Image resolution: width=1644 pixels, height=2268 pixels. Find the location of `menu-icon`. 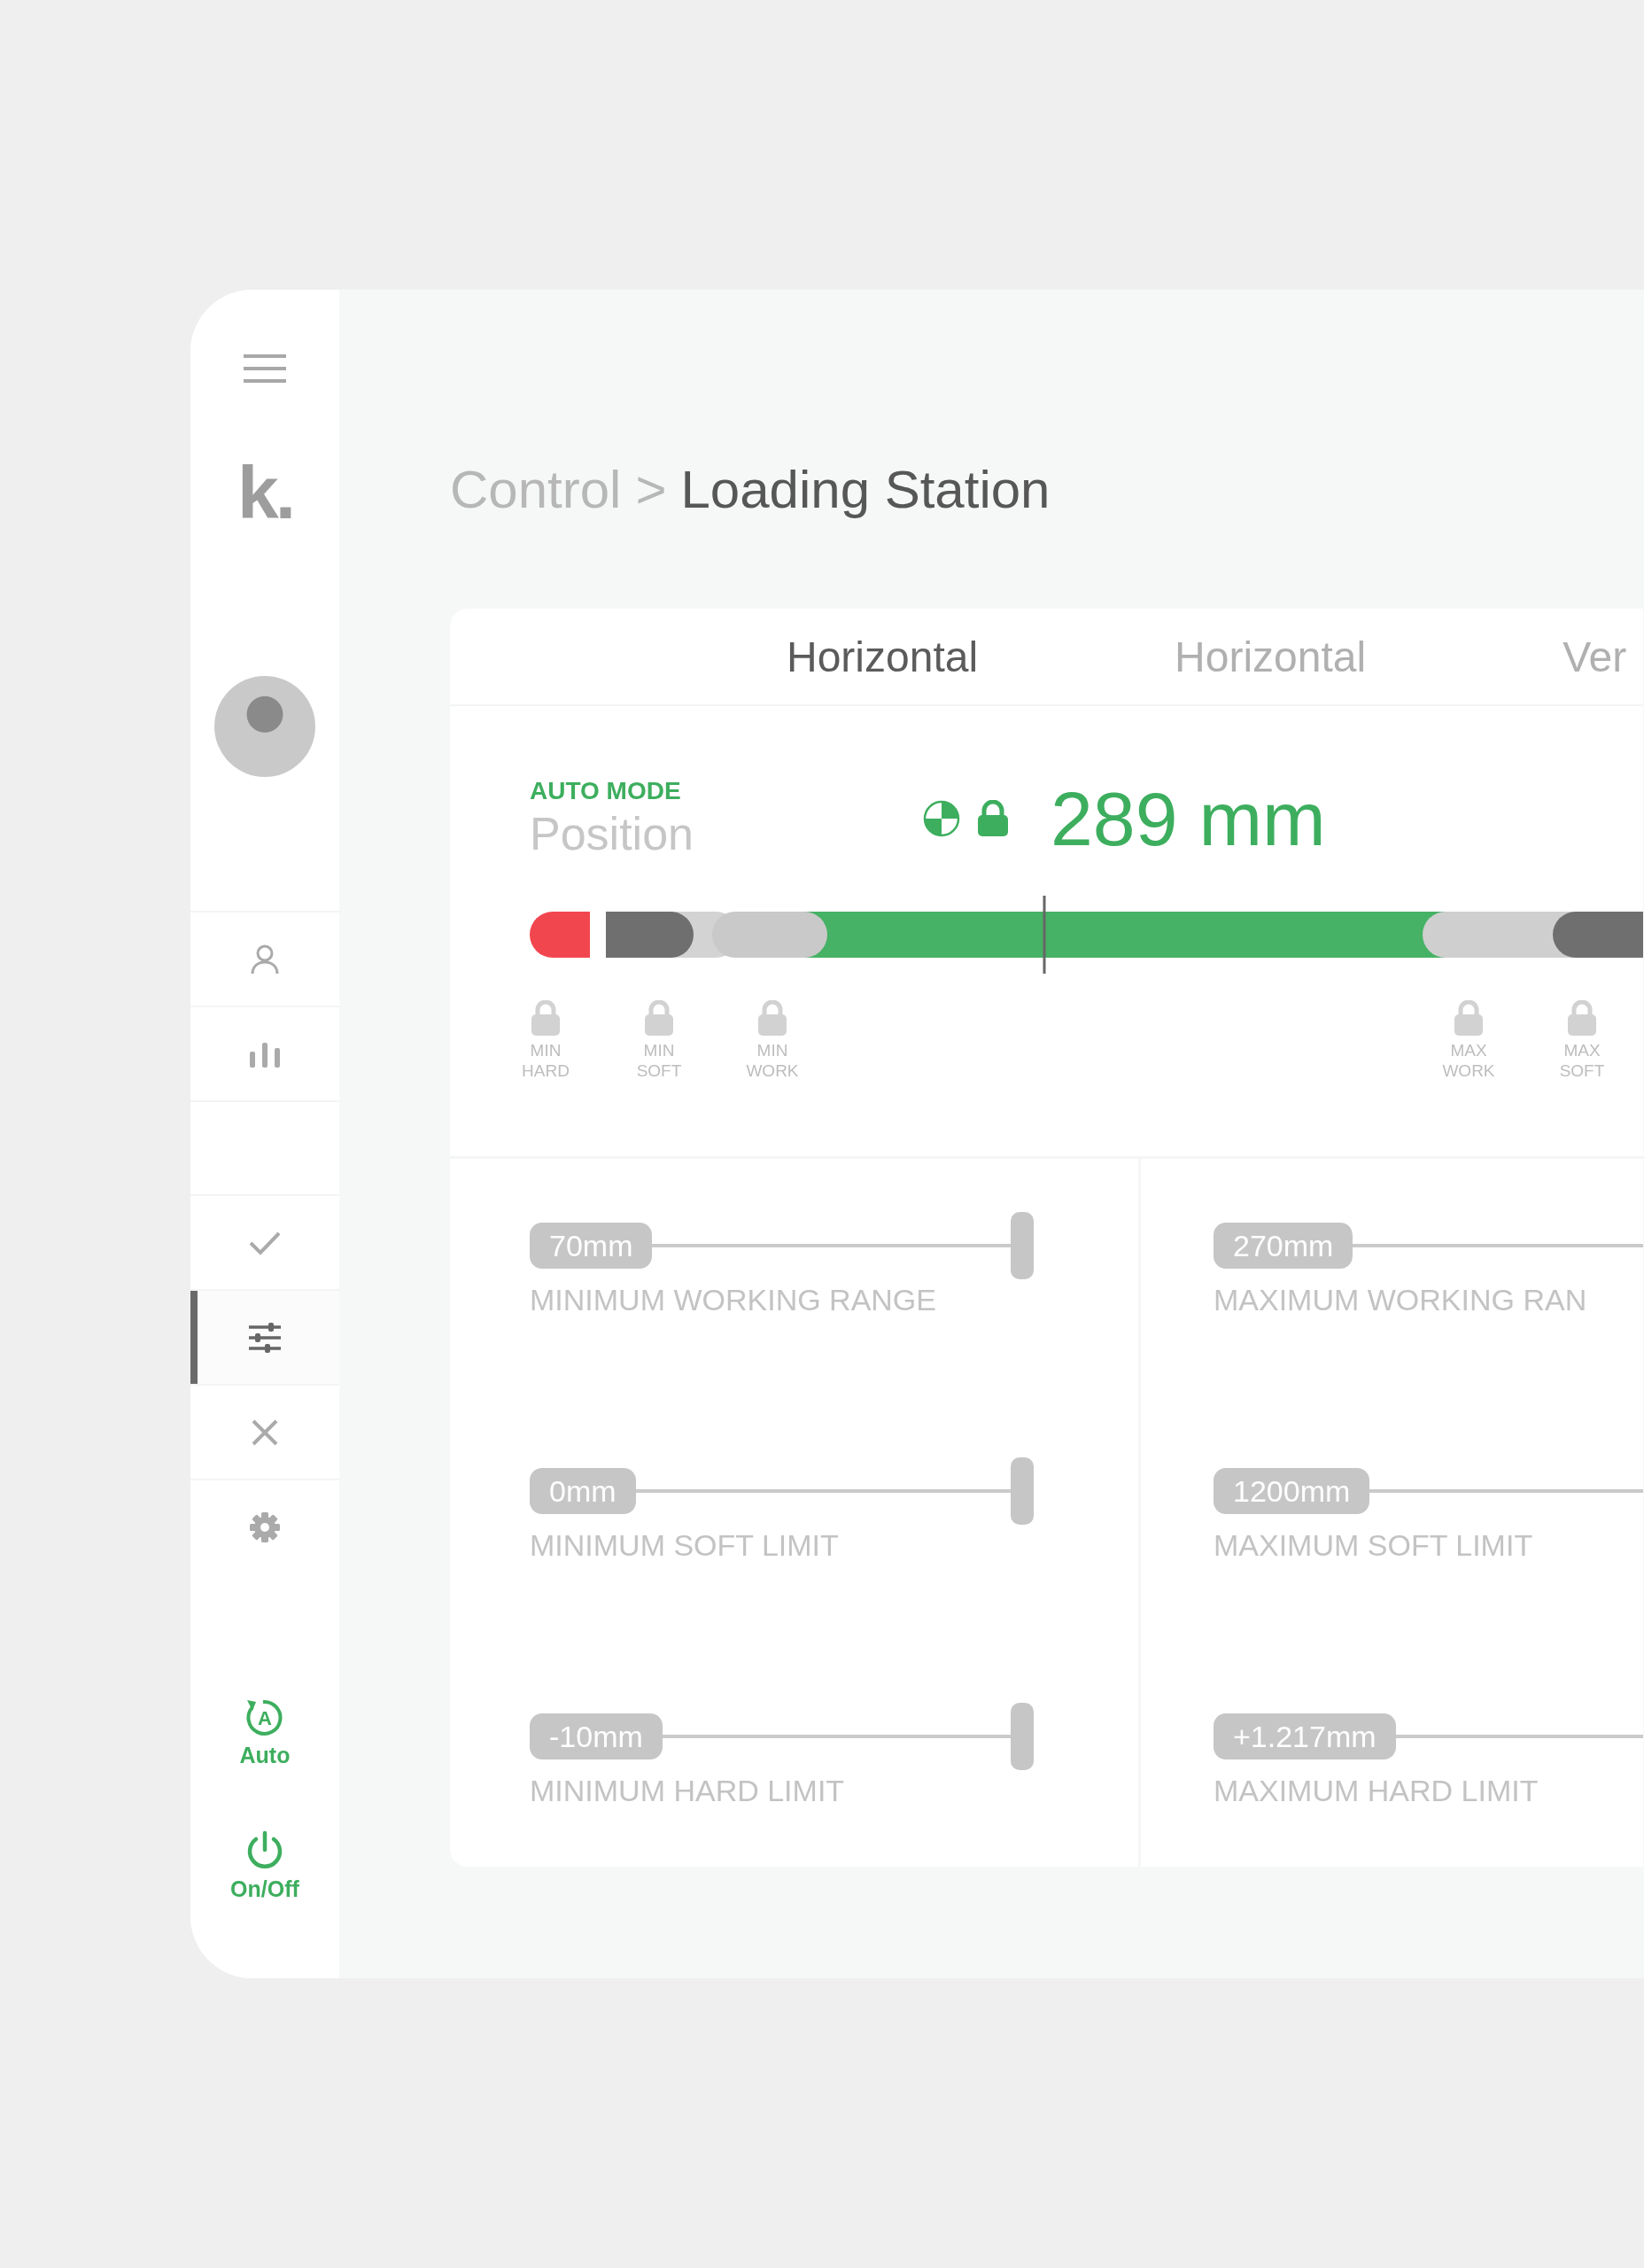

menu-icon is located at coordinates (265, 368).